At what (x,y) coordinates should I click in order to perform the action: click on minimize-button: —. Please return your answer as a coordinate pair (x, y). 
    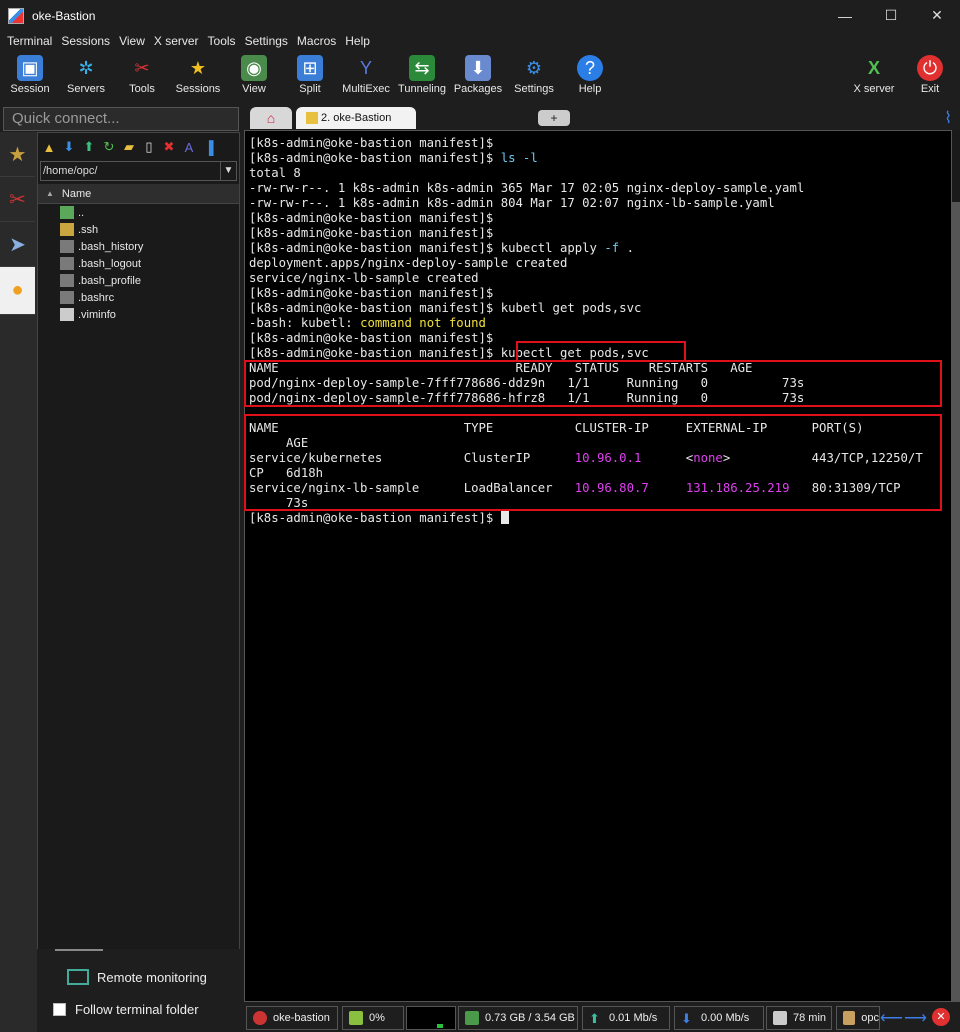
    Looking at the image, I should click on (845, 15).